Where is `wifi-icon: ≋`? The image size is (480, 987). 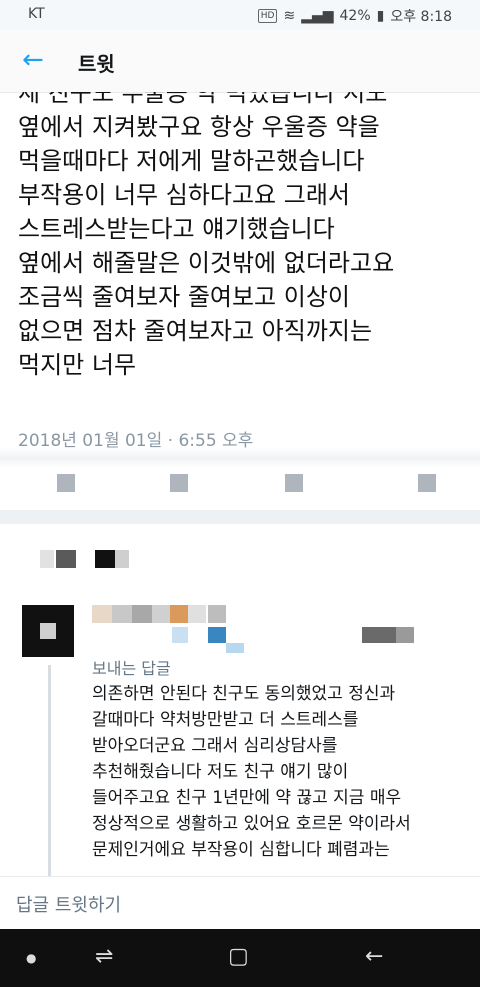
wifi-icon: ≋ is located at coordinates (289, 16).